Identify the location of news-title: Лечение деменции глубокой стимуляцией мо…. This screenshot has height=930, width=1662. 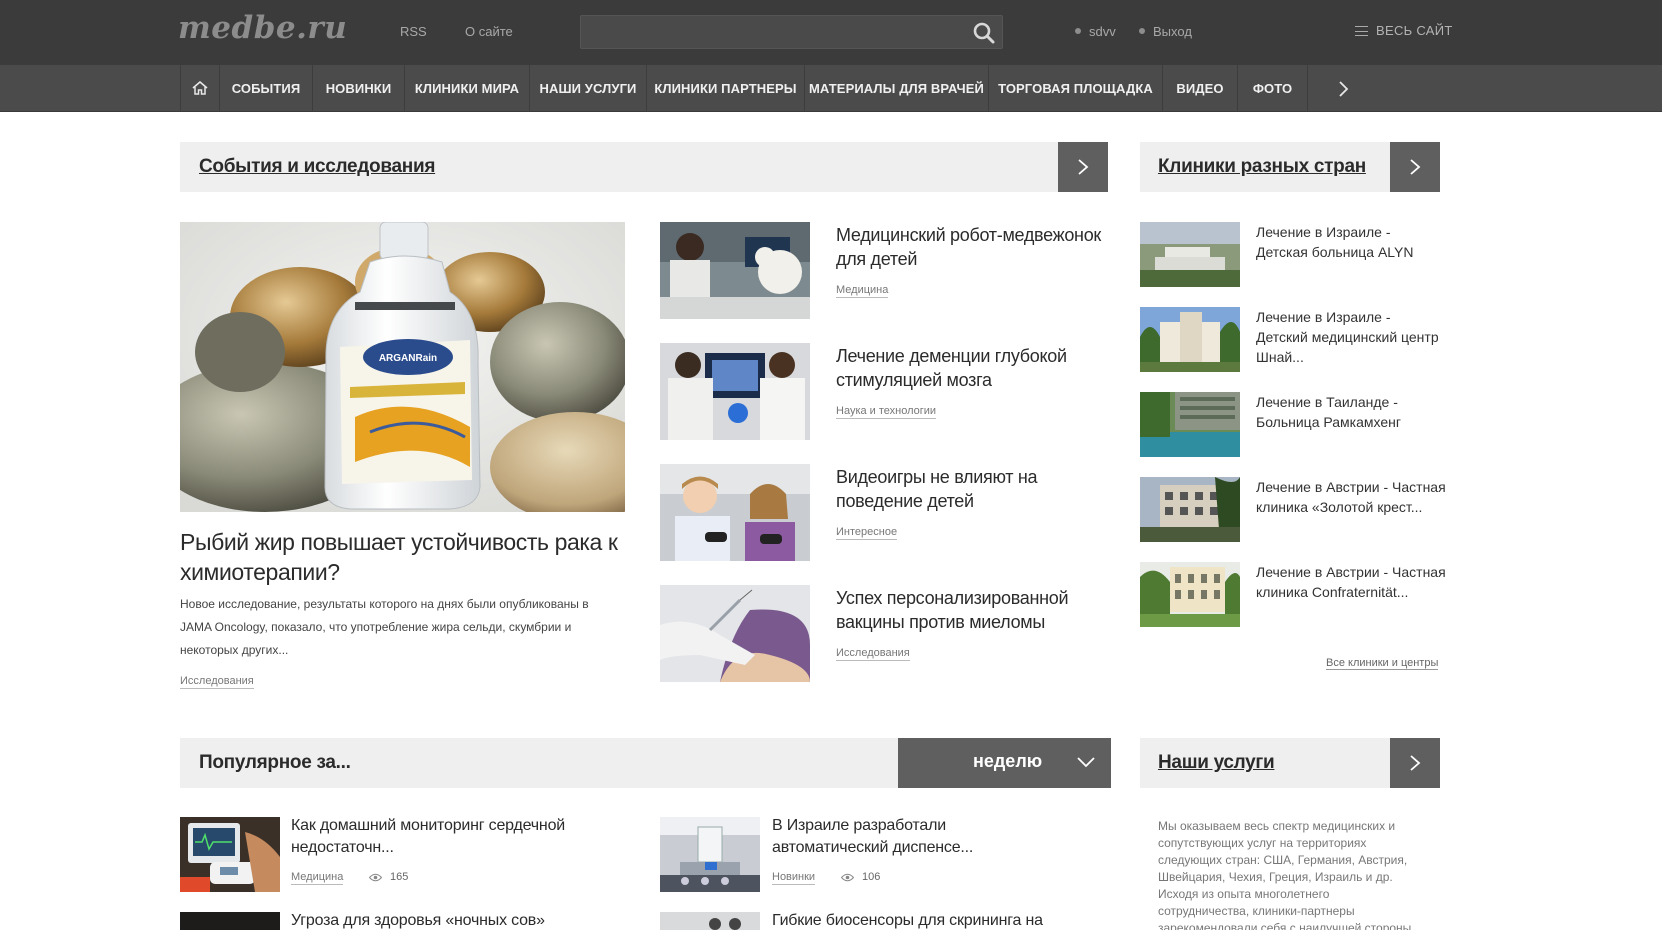
(971, 368).